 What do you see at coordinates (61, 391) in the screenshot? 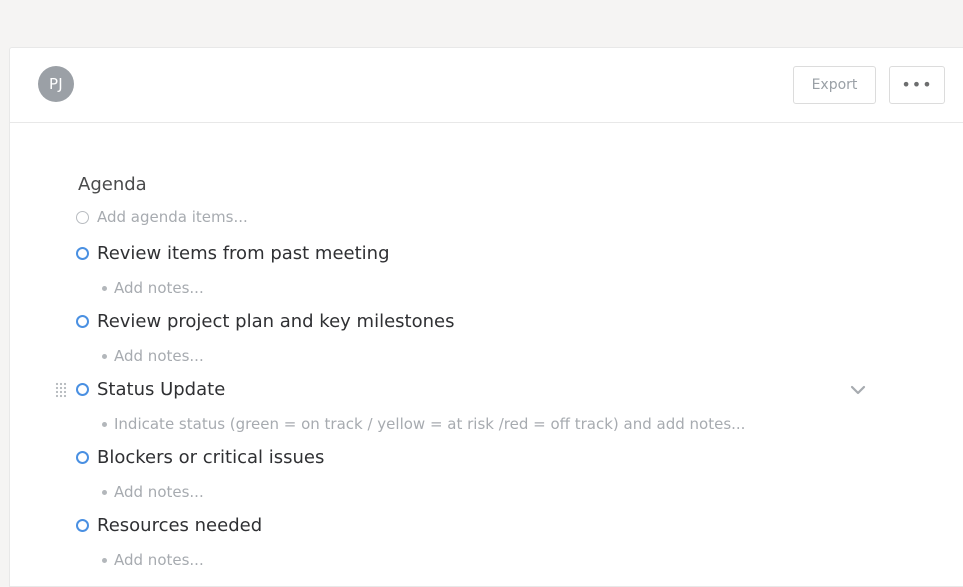
I see `drag-handle-icon` at bounding box center [61, 391].